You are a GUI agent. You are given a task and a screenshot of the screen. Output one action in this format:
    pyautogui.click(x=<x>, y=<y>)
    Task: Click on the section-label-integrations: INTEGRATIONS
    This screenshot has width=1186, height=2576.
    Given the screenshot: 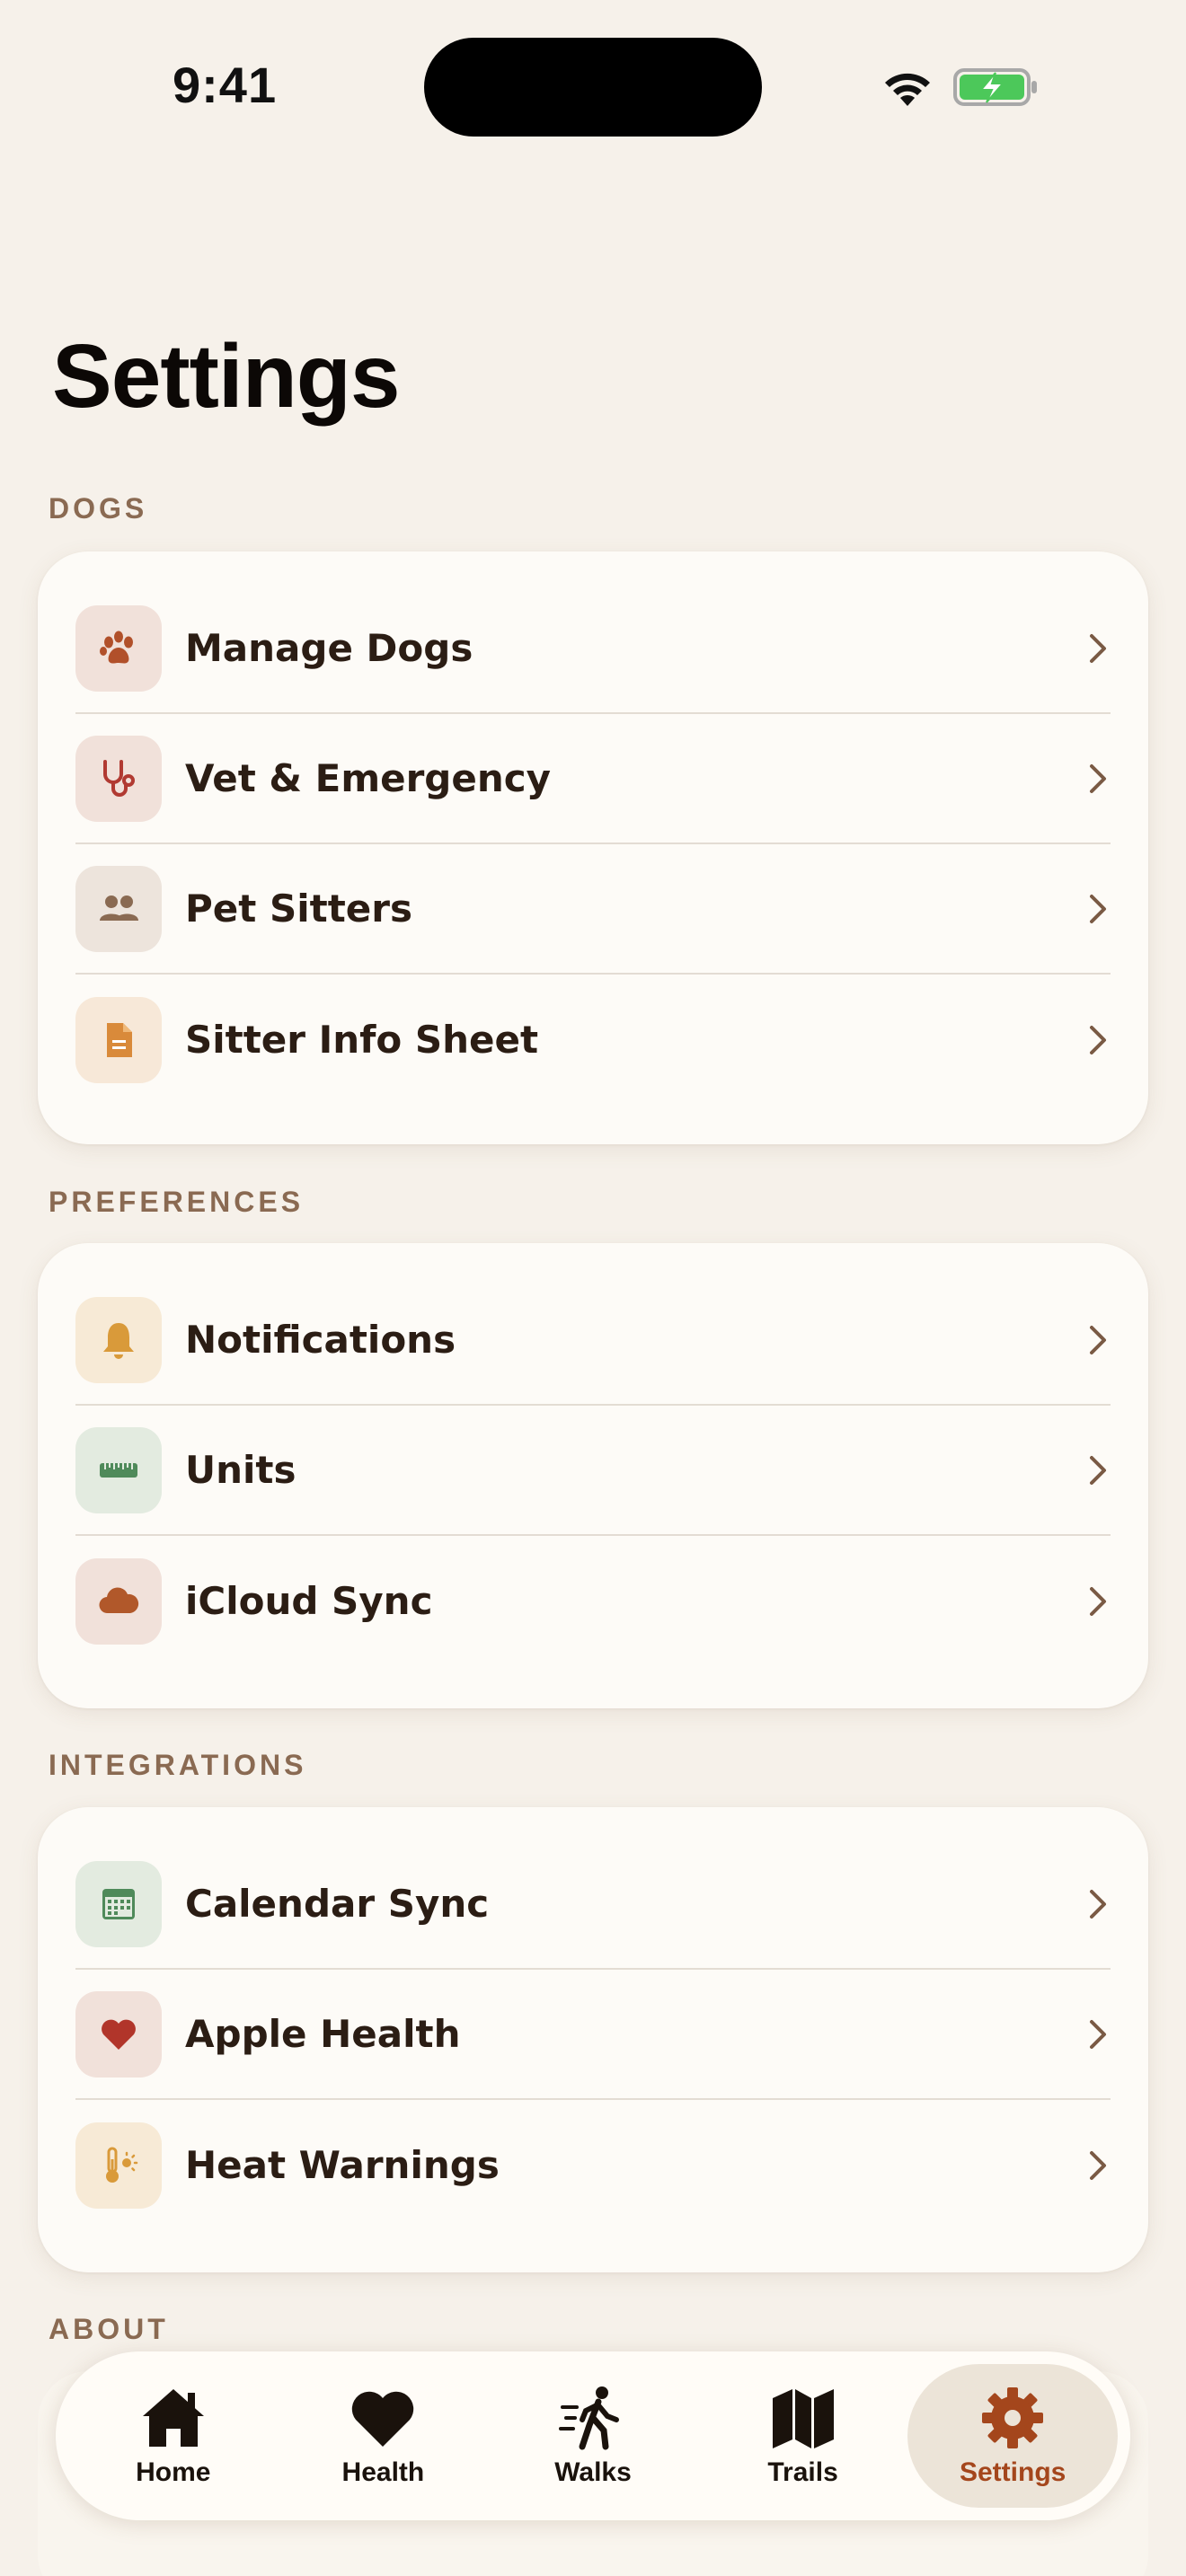 What is the action you would take?
    pyautogui.click(x=178, y=1765)
    